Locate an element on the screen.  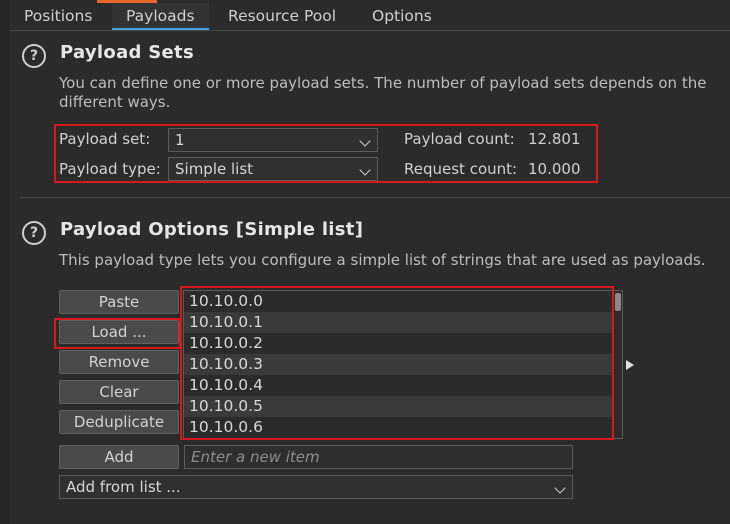
paste-button: Paste is located at coordinates (119, 302).